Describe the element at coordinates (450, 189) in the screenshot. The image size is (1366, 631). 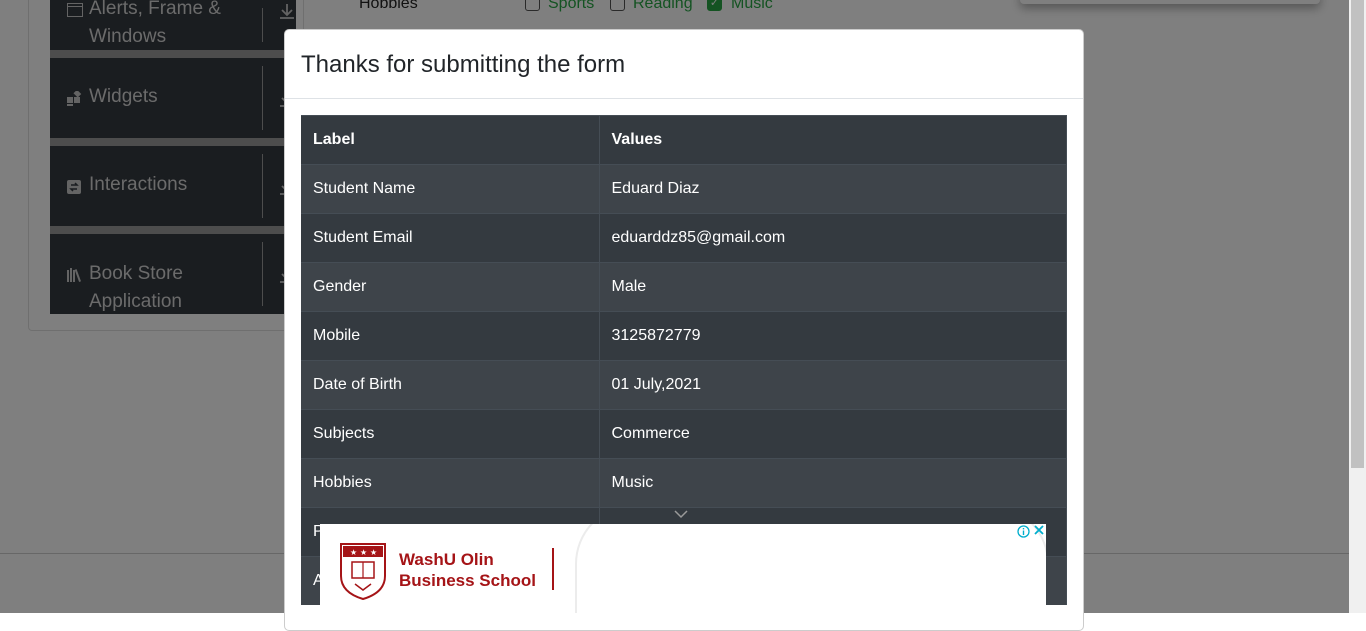
I see `row-label: Student Name` at that location.